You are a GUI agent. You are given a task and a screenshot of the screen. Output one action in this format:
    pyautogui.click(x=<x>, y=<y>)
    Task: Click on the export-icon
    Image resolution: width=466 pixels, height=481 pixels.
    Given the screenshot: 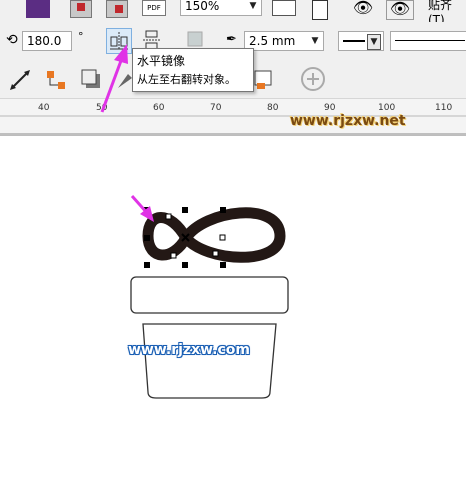 What is the action you would take?
    pyautogui.click(x=117, y=9)
    